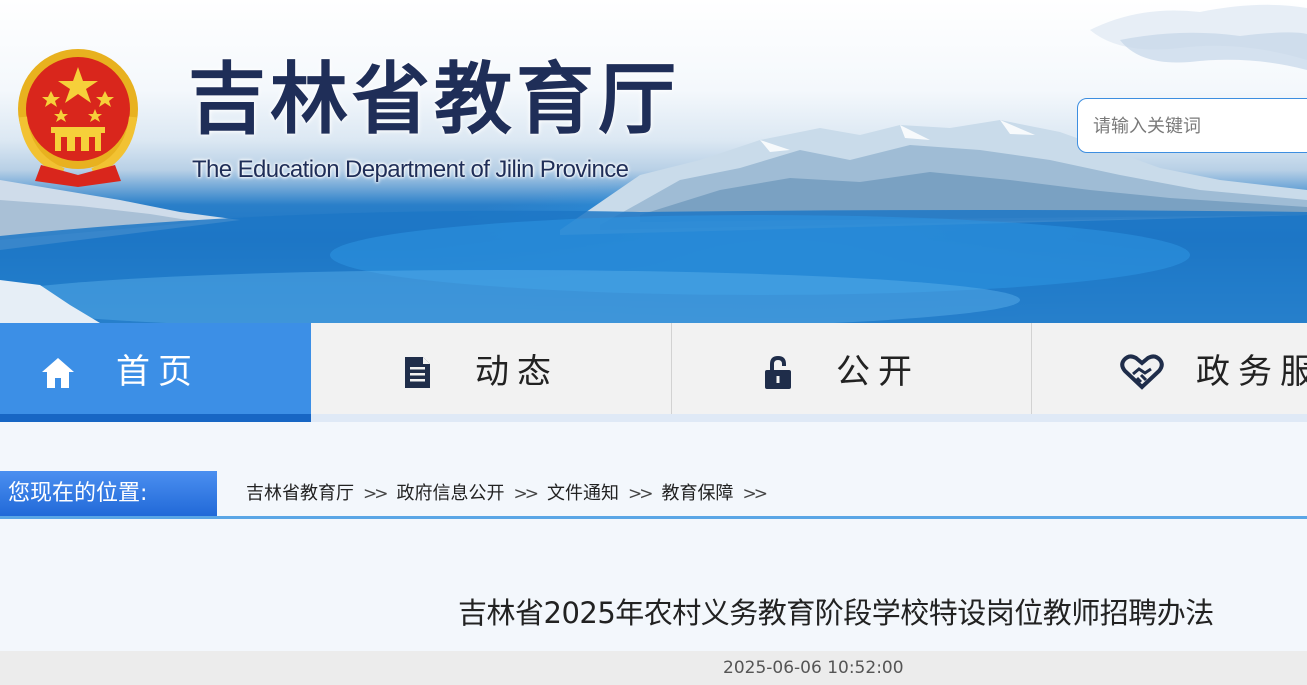  What do you see at coordinates (108, 493) in the screenshot?
I see `breadcrumb-label: 您现在的位置:` at bounding box center [108, 493].